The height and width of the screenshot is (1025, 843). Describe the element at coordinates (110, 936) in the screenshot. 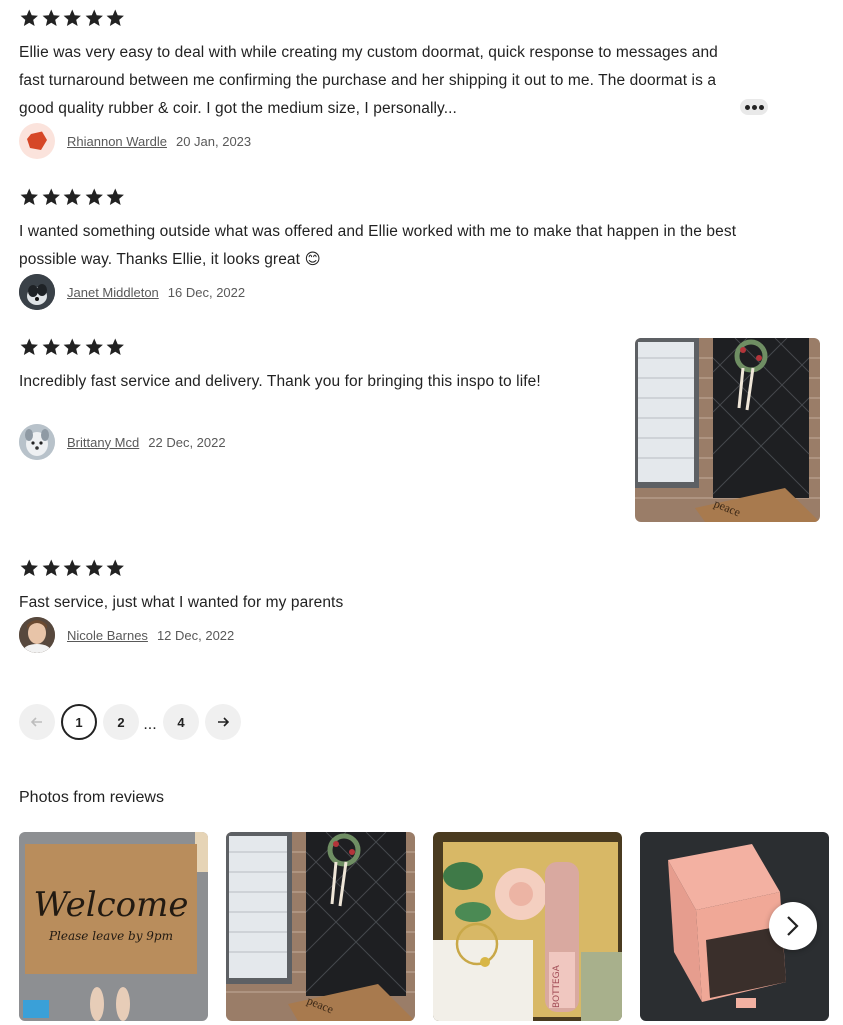

I see `doormat-sub-text: Please leave by 9pm` at that location.